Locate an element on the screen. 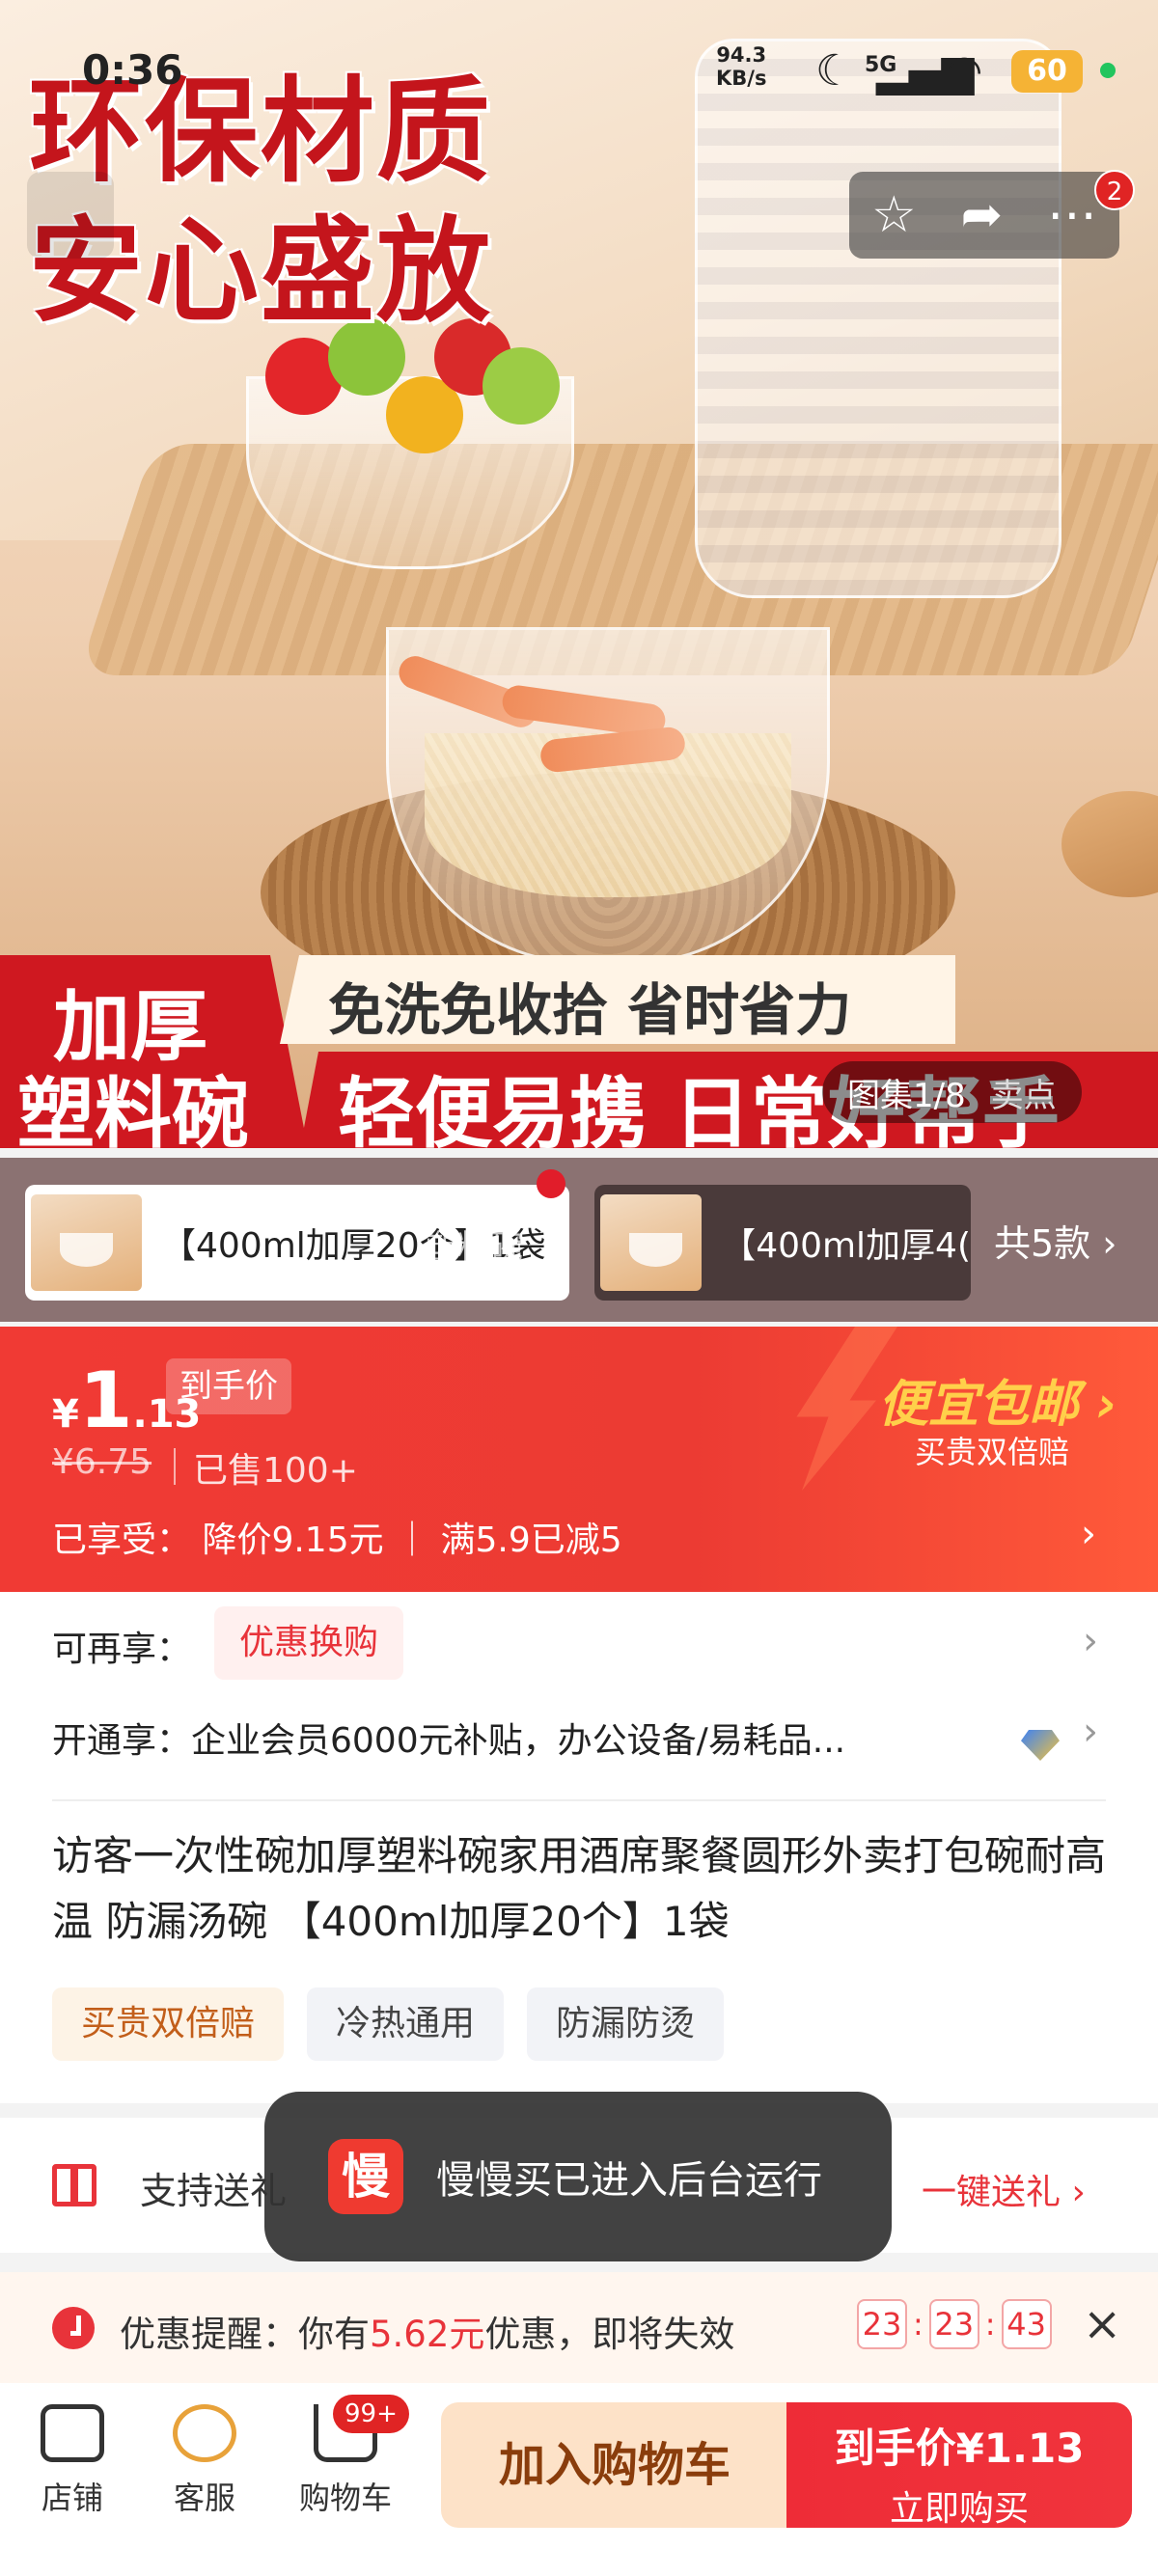 This screenshot has height=2576, width=1158. reminder-text: 优惠提醒：你有5.62元优惠，即将失效 is located at coordinates (427, 2331).